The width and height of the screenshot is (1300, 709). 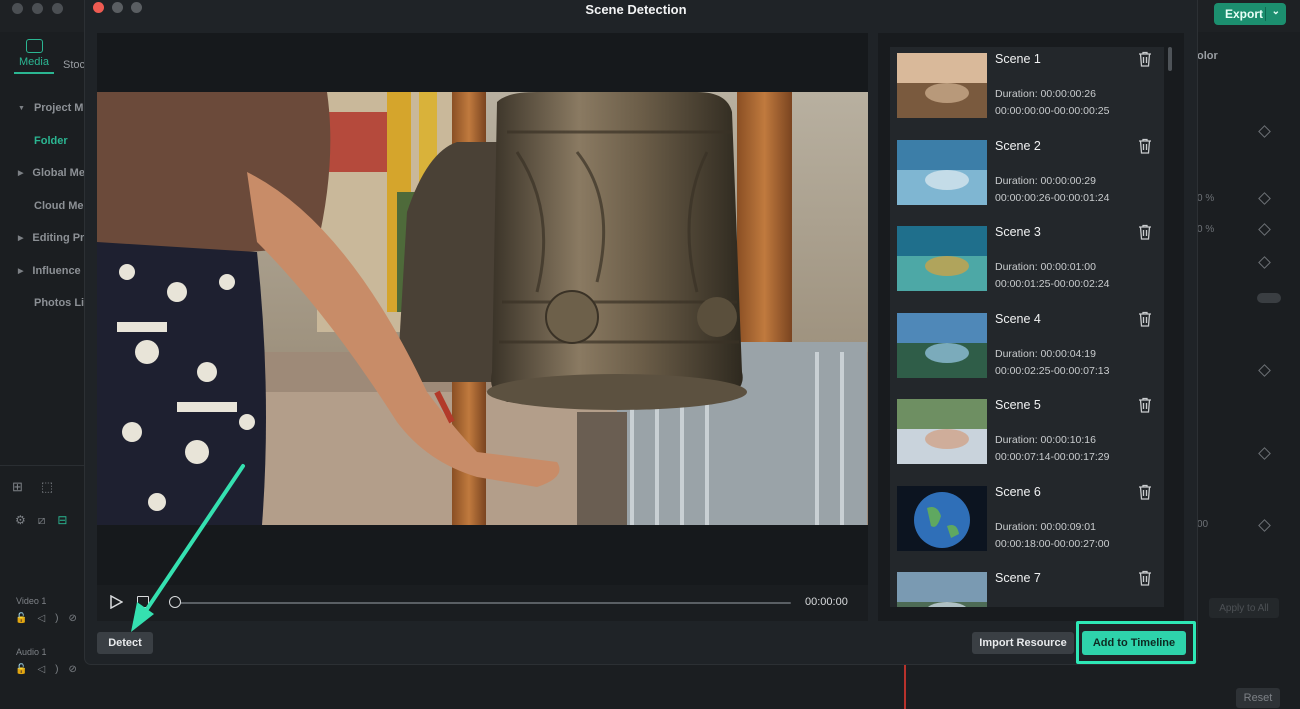 What do you see at coordinates (21, 108) in the screenshot?
I see `expand-triangle-icon: ▼` at bounding box center [21, 108].